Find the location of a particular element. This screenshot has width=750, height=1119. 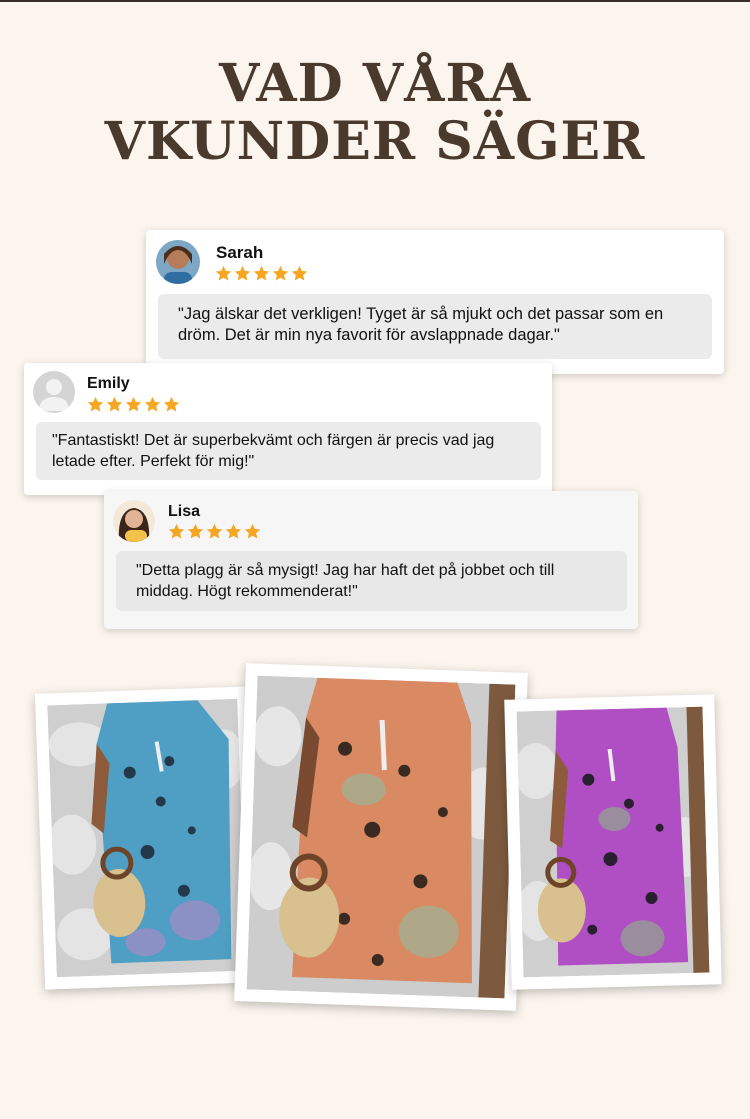

reviewer-name: Emily is located at coordinates (108, 383).